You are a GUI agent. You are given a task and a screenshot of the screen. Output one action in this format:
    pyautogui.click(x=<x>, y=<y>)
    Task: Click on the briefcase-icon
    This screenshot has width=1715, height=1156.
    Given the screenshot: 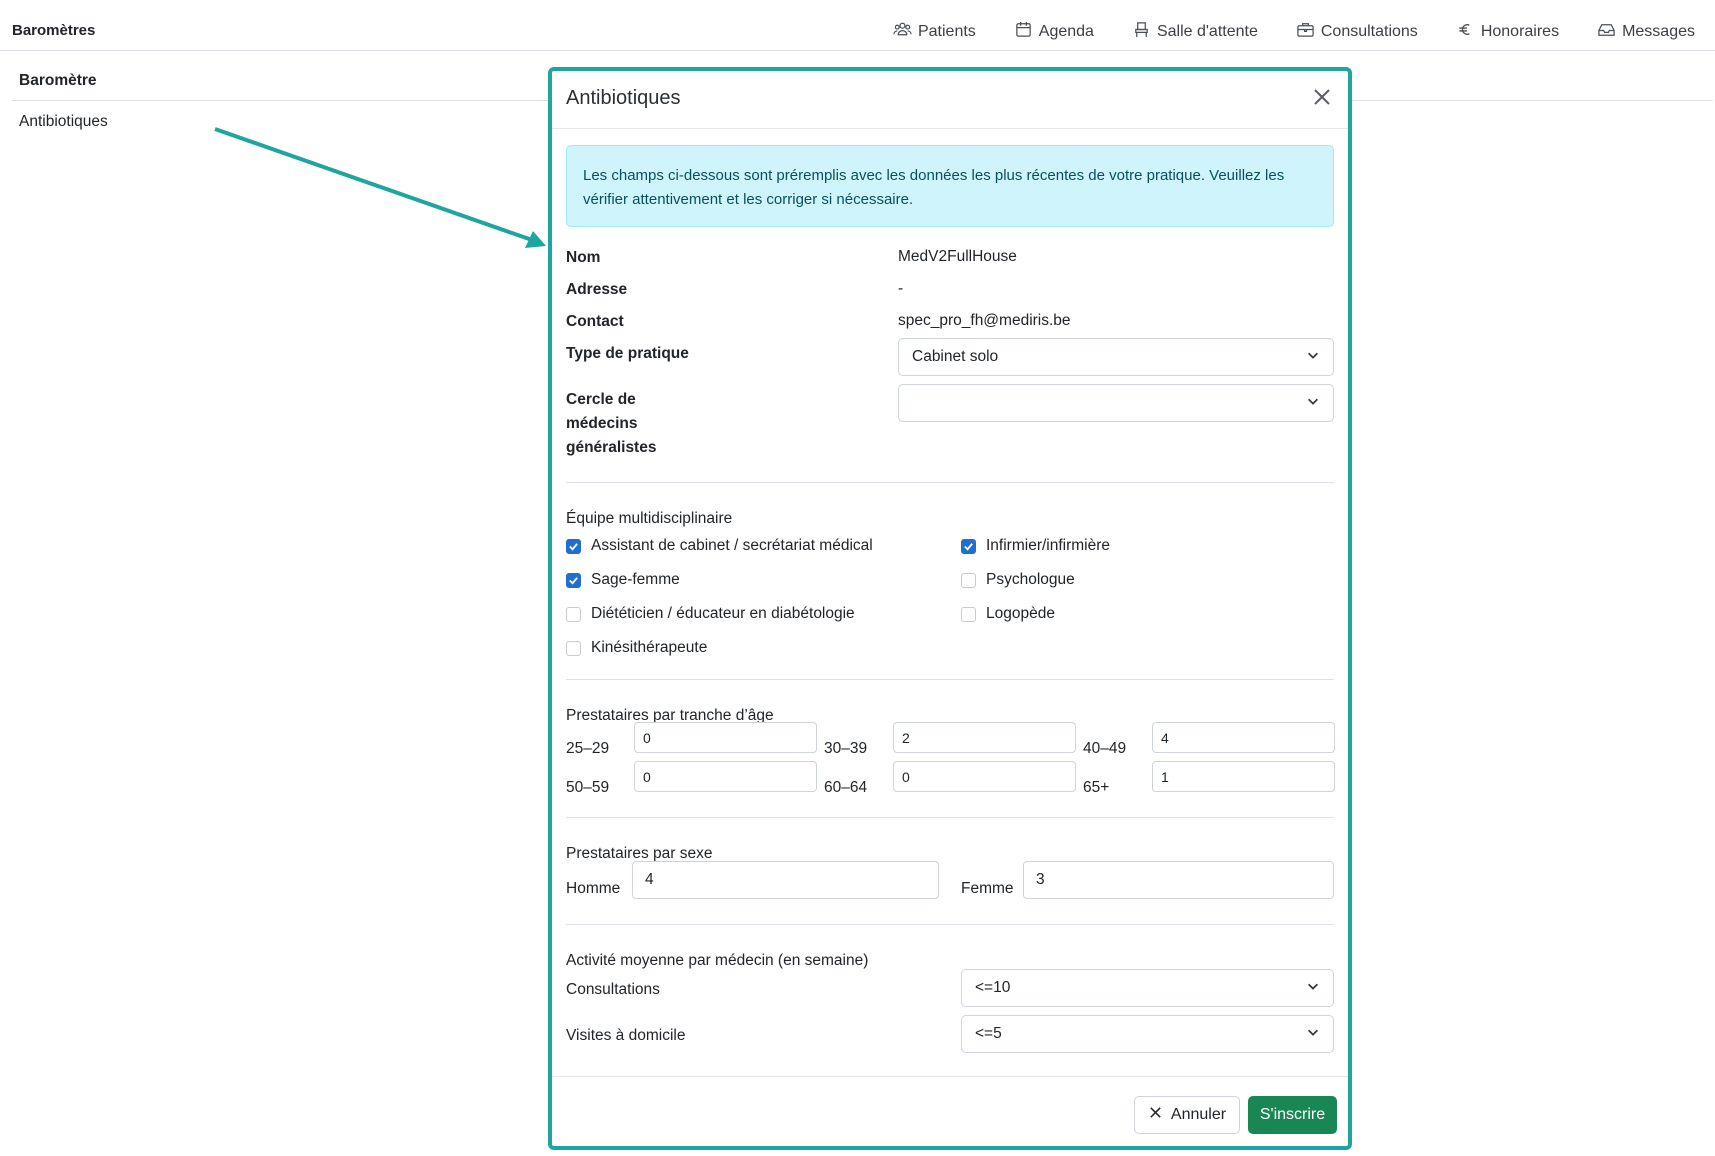 What is the action you would take?
    pyautogui.click(x=1305, y=32)
    